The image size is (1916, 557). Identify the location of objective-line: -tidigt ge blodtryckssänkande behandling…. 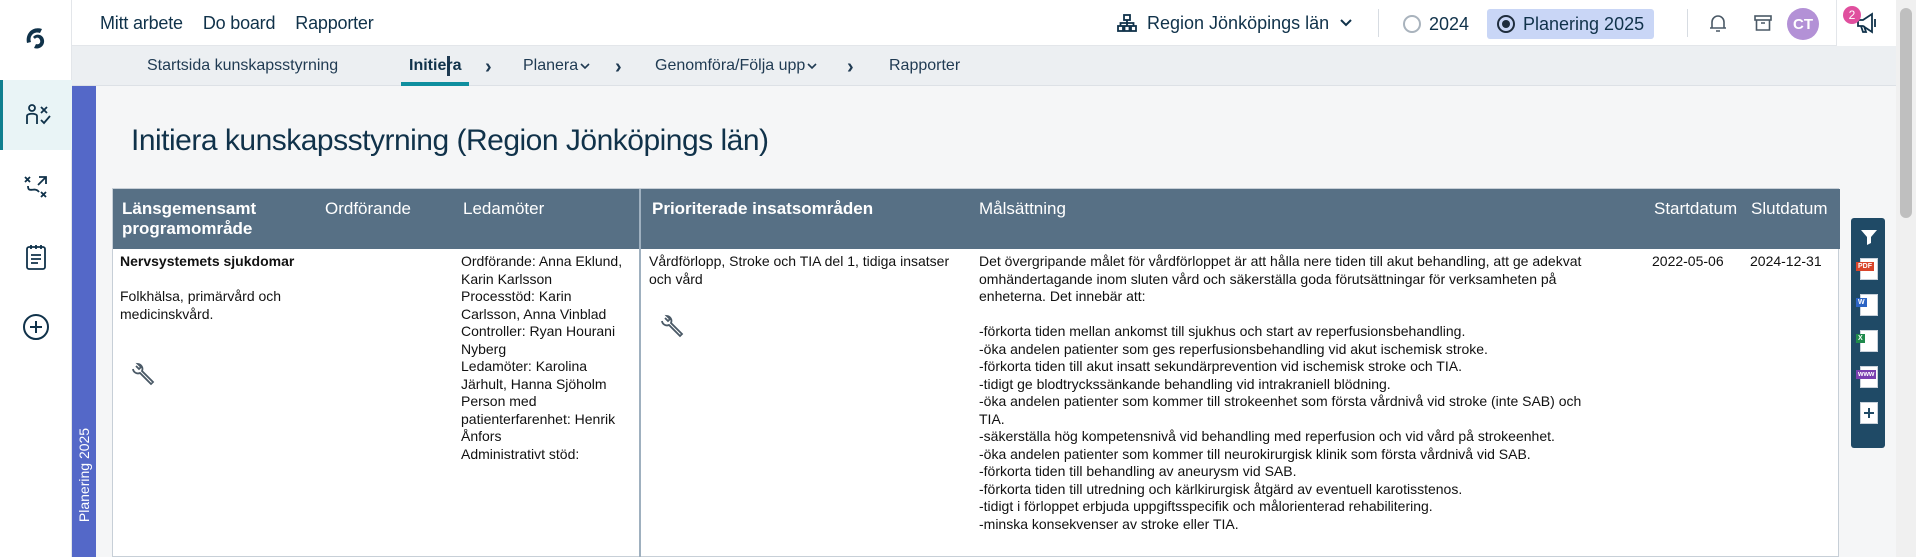
(1185, 383).